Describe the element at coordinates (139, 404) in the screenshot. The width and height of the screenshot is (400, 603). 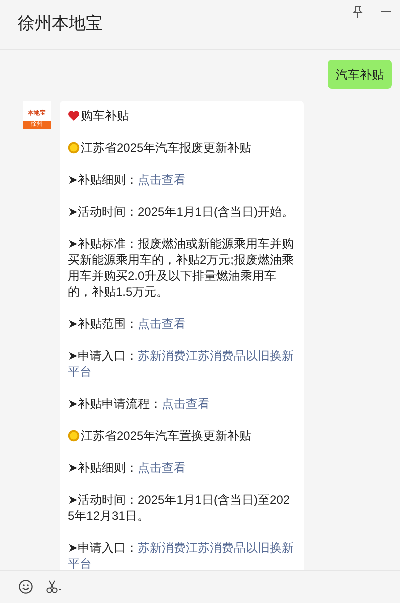
I see `message-paragraph: ➤补贴申请流程：点击查看` at that location.